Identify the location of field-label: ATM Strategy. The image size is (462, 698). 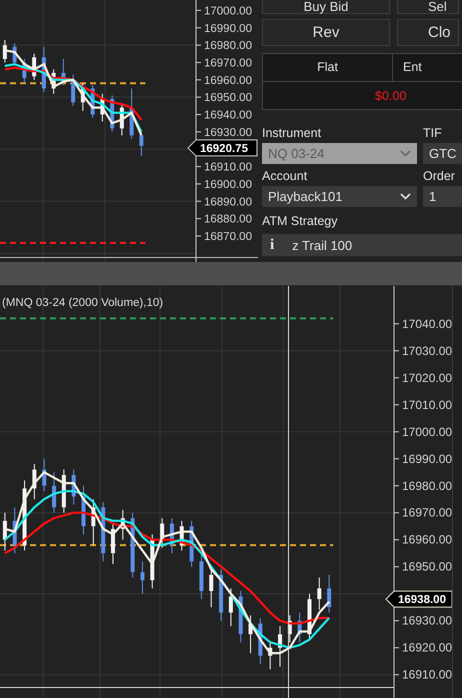
(300, 221).